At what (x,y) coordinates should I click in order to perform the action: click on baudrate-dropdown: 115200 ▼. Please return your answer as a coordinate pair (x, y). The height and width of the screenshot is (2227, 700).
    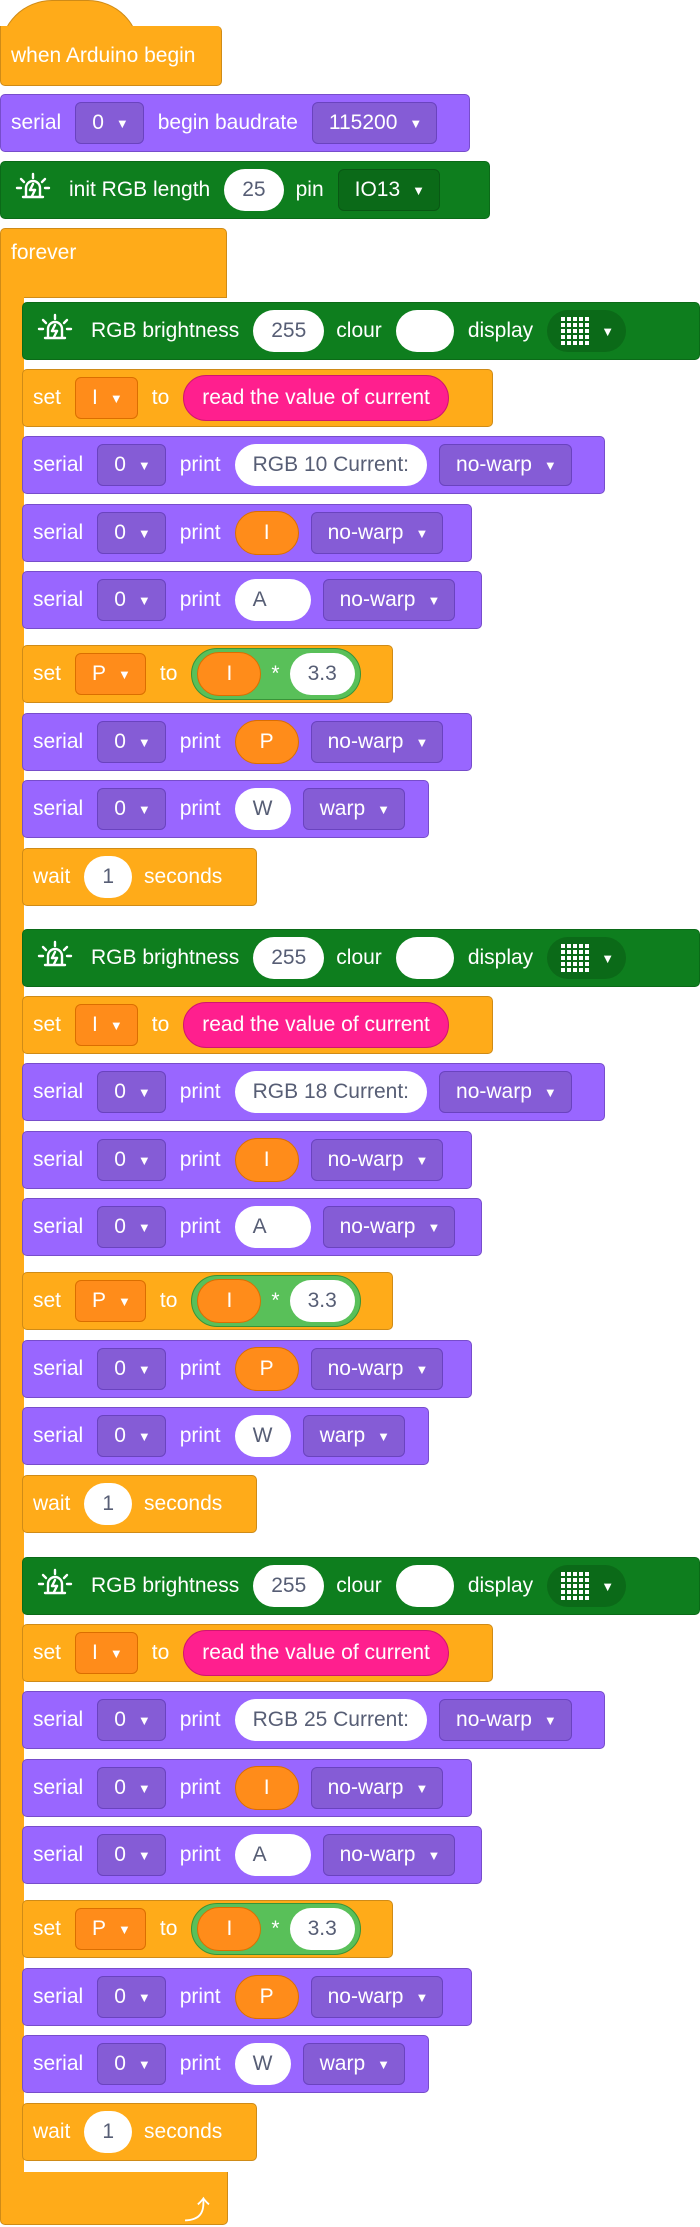
    Looking at the image, I should click on (374, 123).